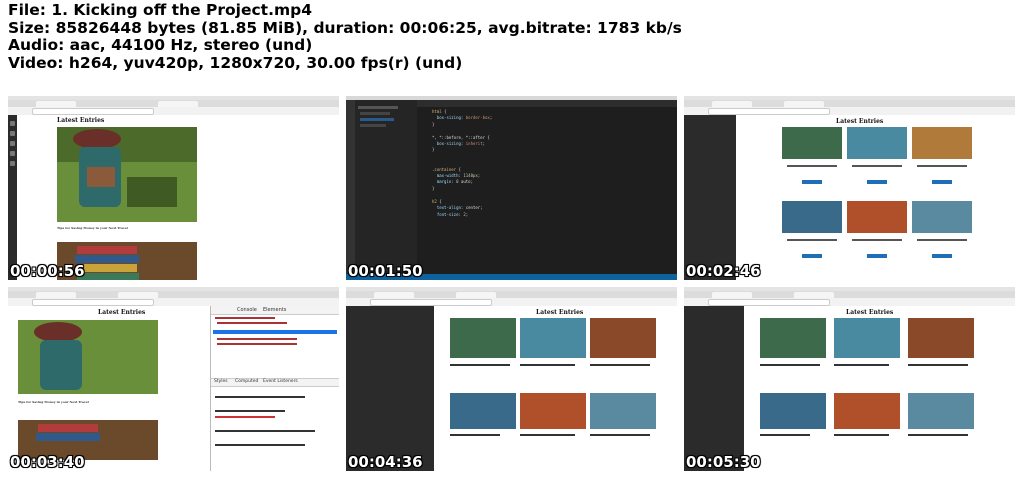 The width and height of the screenshot is (1024, 479). Describe the element at coordinates (221, 381) in the screenshot. I see `styles-tab: Styles` at that location.